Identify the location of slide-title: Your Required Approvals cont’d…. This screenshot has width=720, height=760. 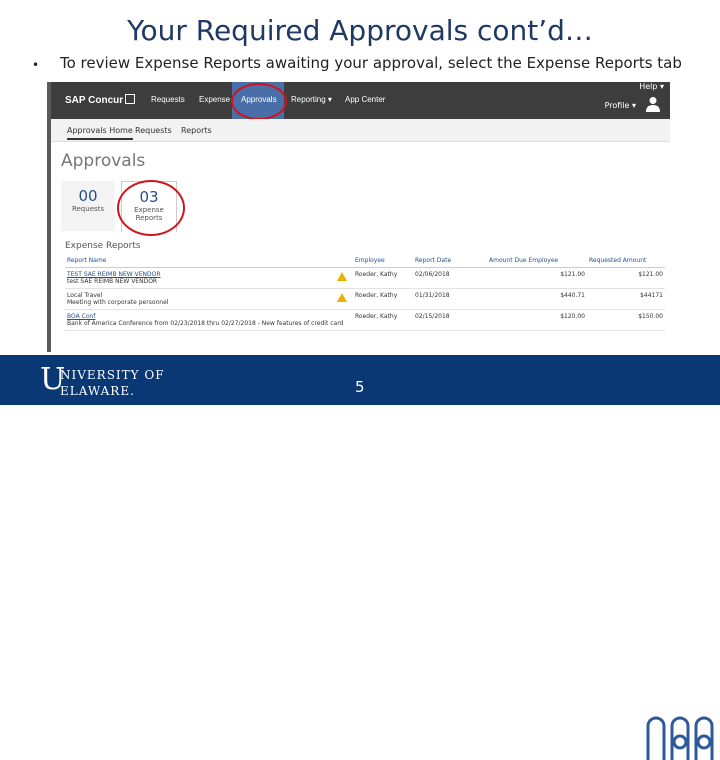
(360, 30).